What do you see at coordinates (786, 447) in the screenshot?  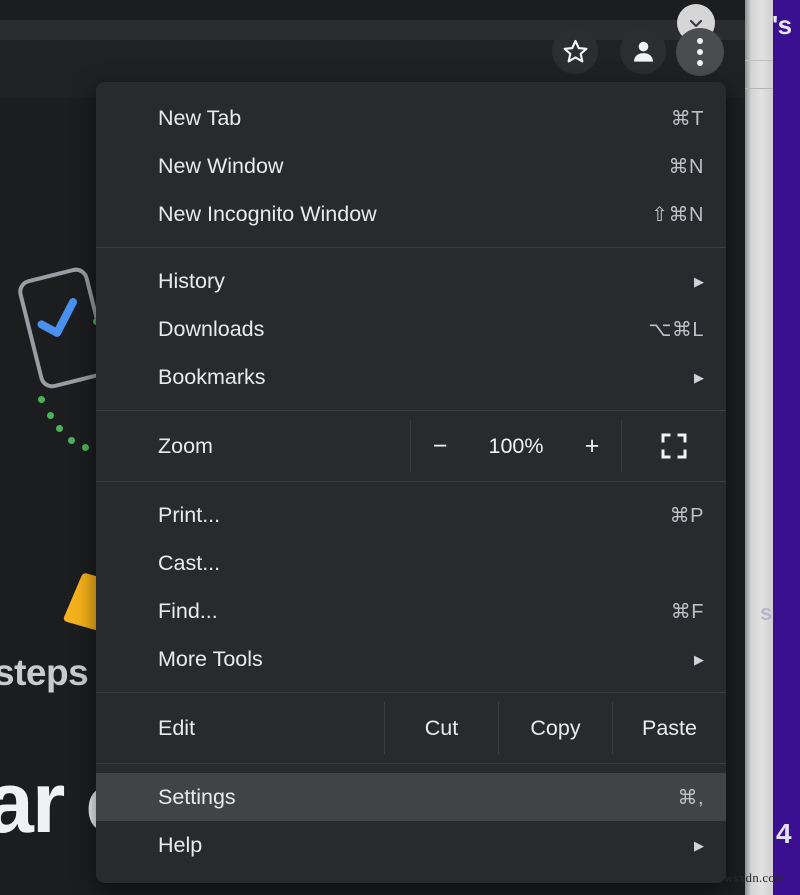 I see `adjacent-purple-panel` at bounding box center [786, 447].